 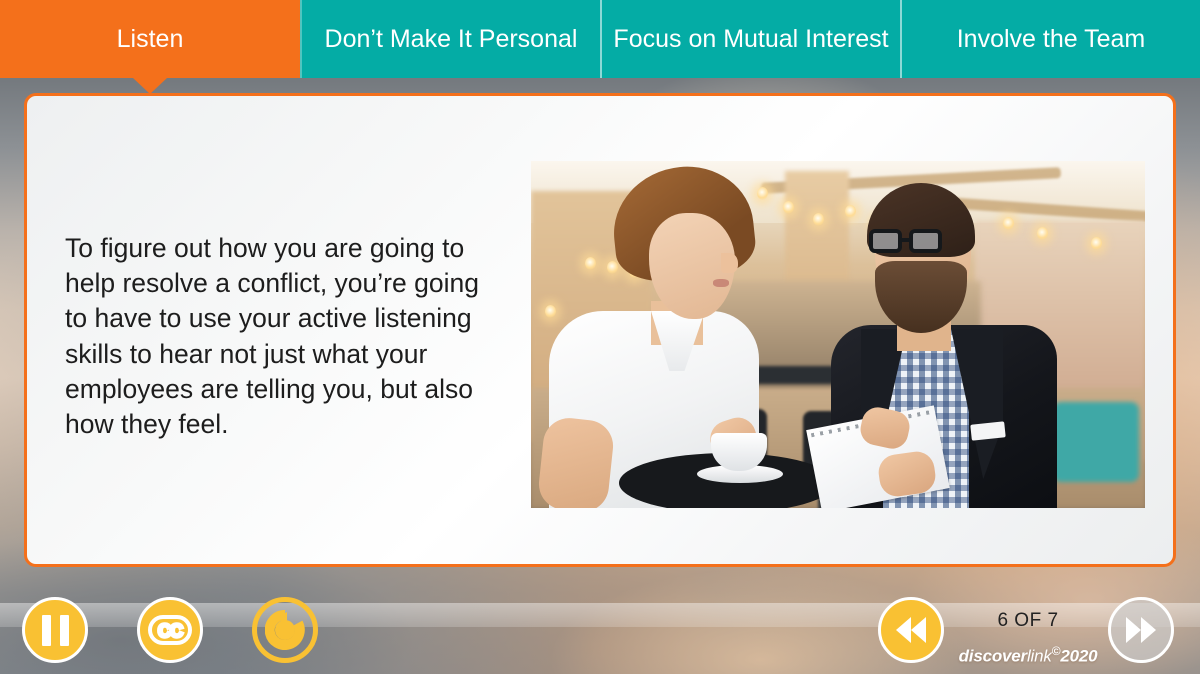 I want to click on photo-man-glasses, so click(x=908, y=242).